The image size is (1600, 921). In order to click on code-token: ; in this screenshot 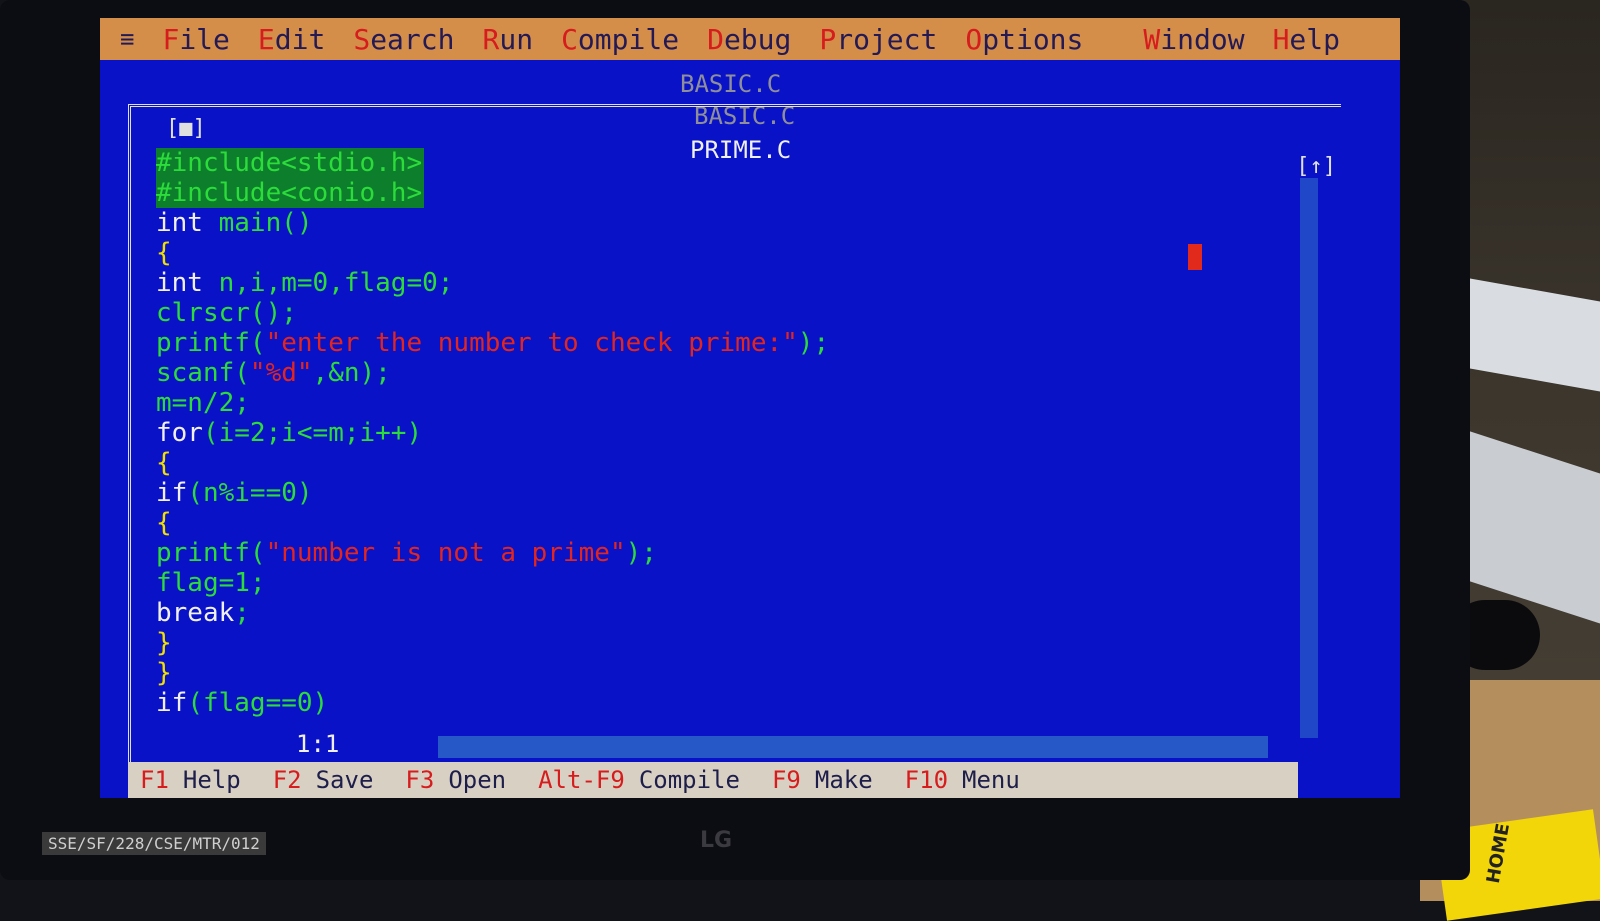, I will do `click(242, 613)`.